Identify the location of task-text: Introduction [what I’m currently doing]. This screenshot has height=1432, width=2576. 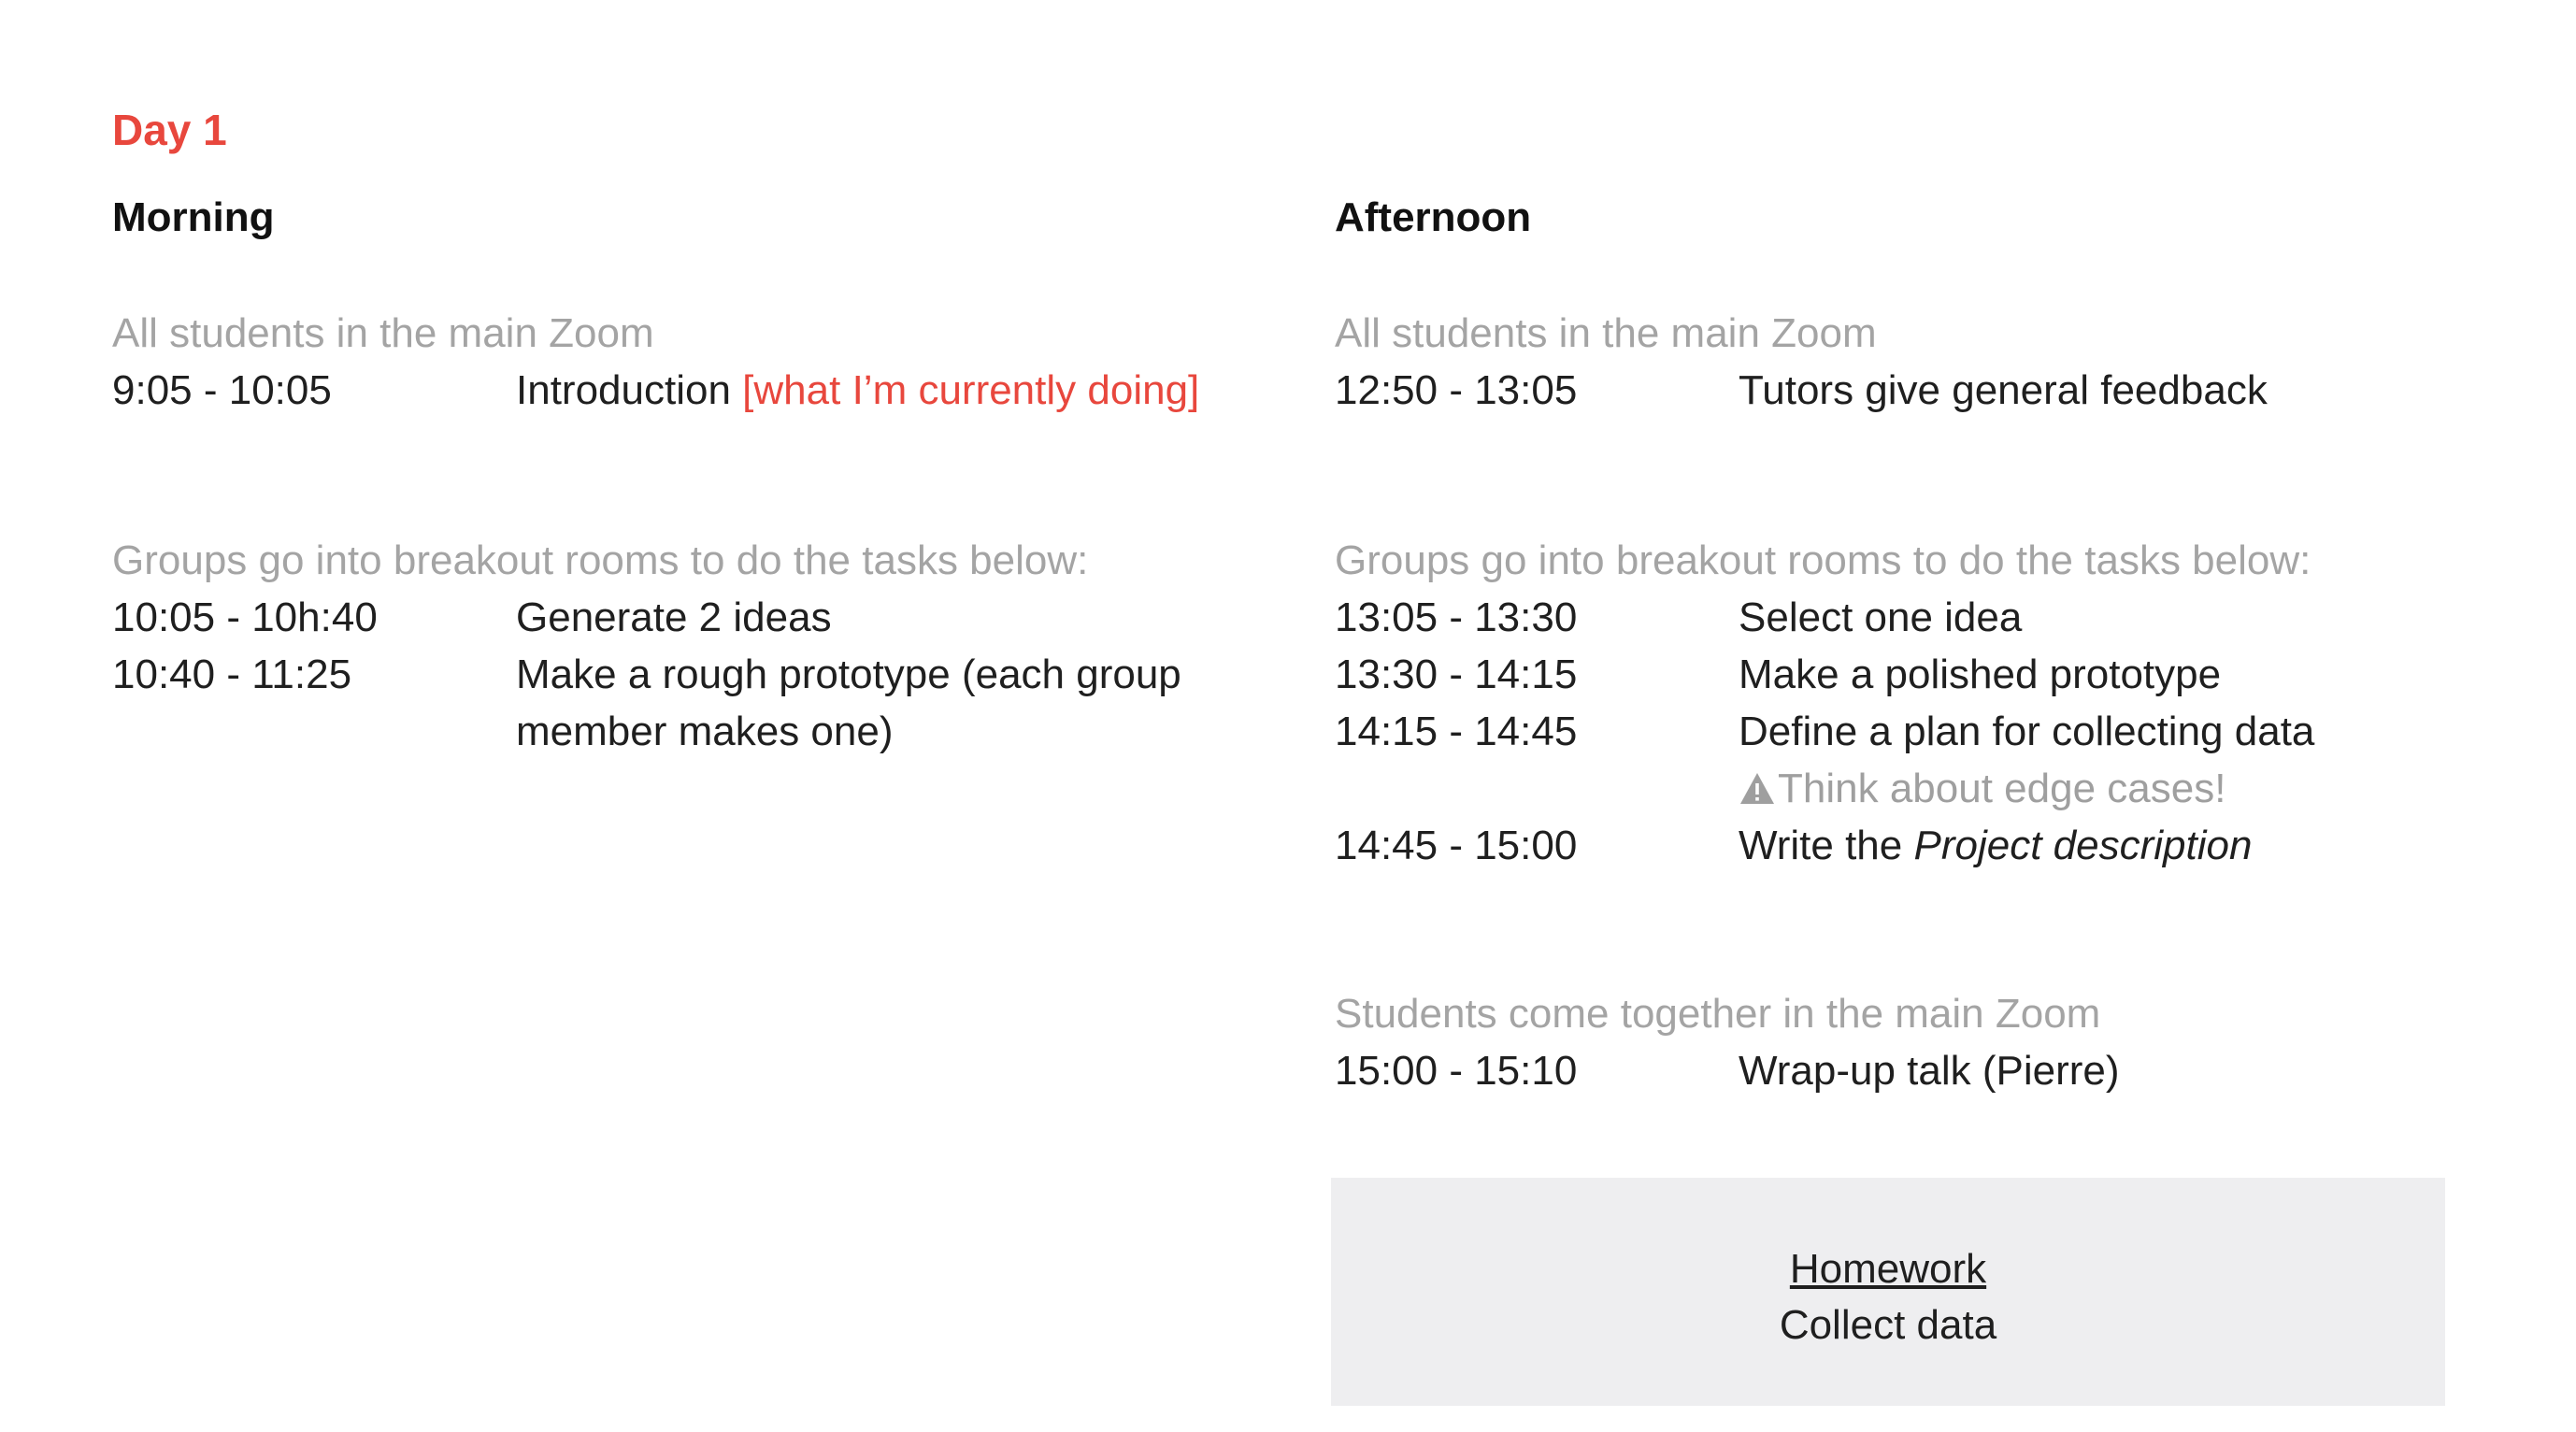
(899, 390).